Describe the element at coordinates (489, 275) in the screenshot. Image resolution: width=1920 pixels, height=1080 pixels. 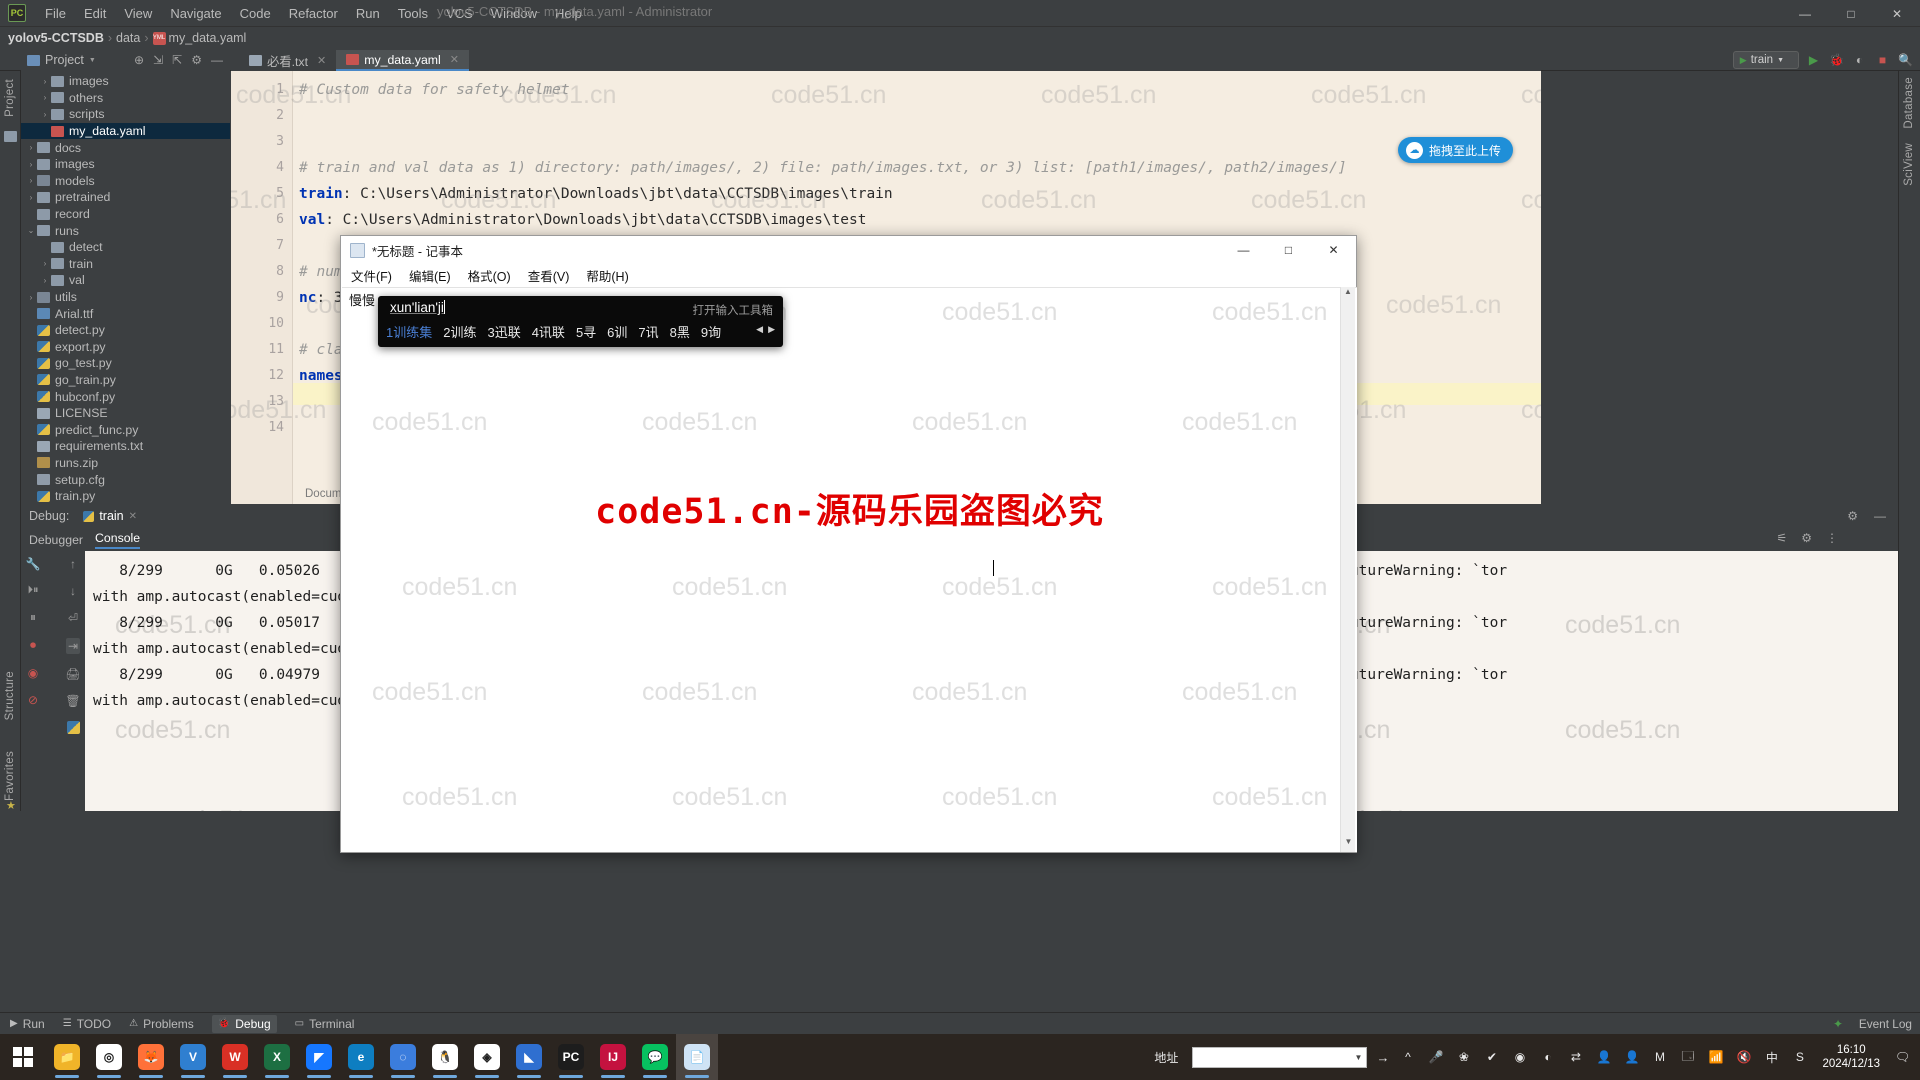
I see `notepad-menu-O: 格式(O)` at that location.